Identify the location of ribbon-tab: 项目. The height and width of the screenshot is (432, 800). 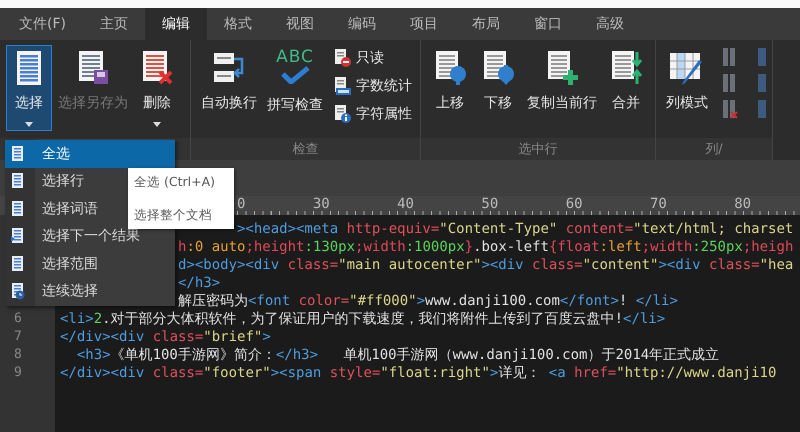
(423, 24).